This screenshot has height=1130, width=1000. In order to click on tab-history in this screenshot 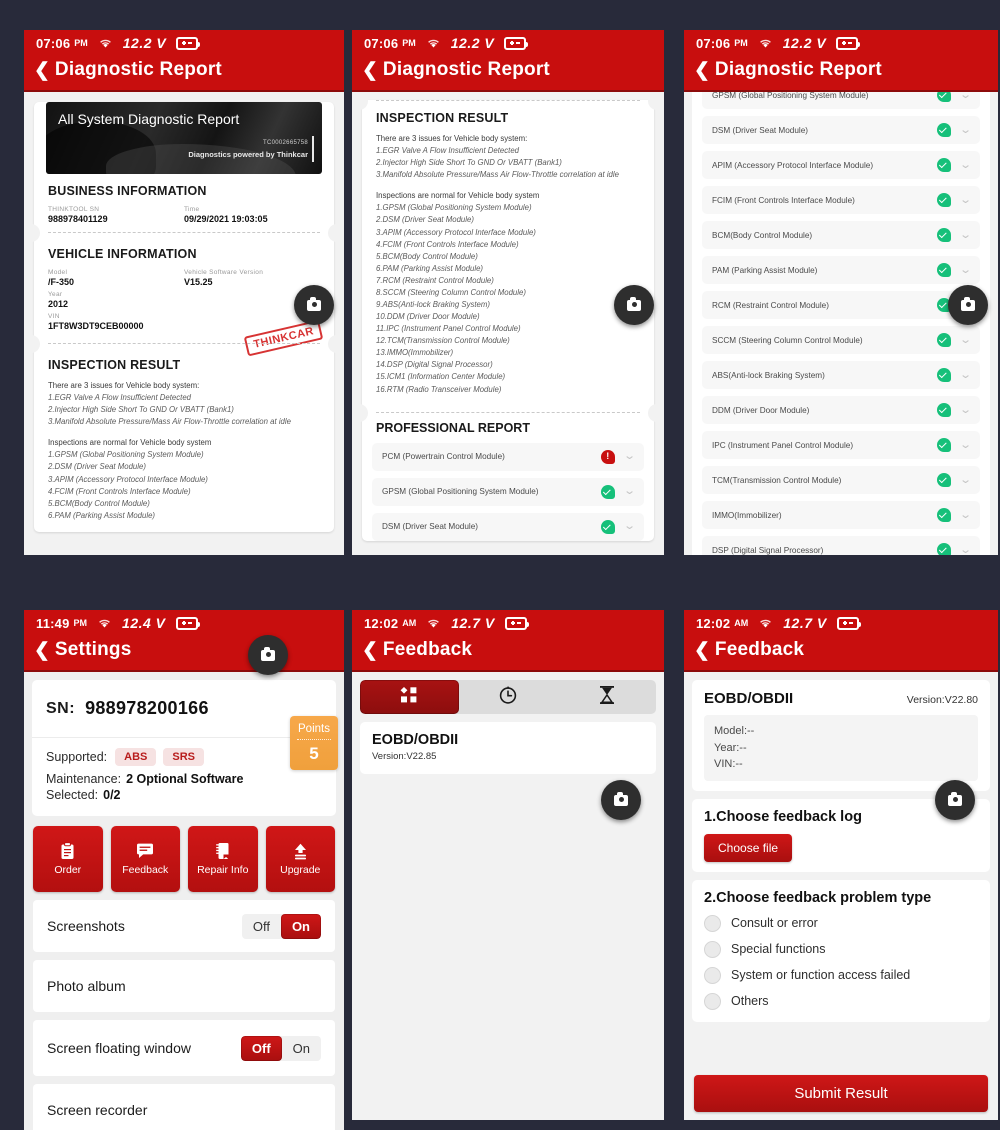, I will do `click(508, 697)`.